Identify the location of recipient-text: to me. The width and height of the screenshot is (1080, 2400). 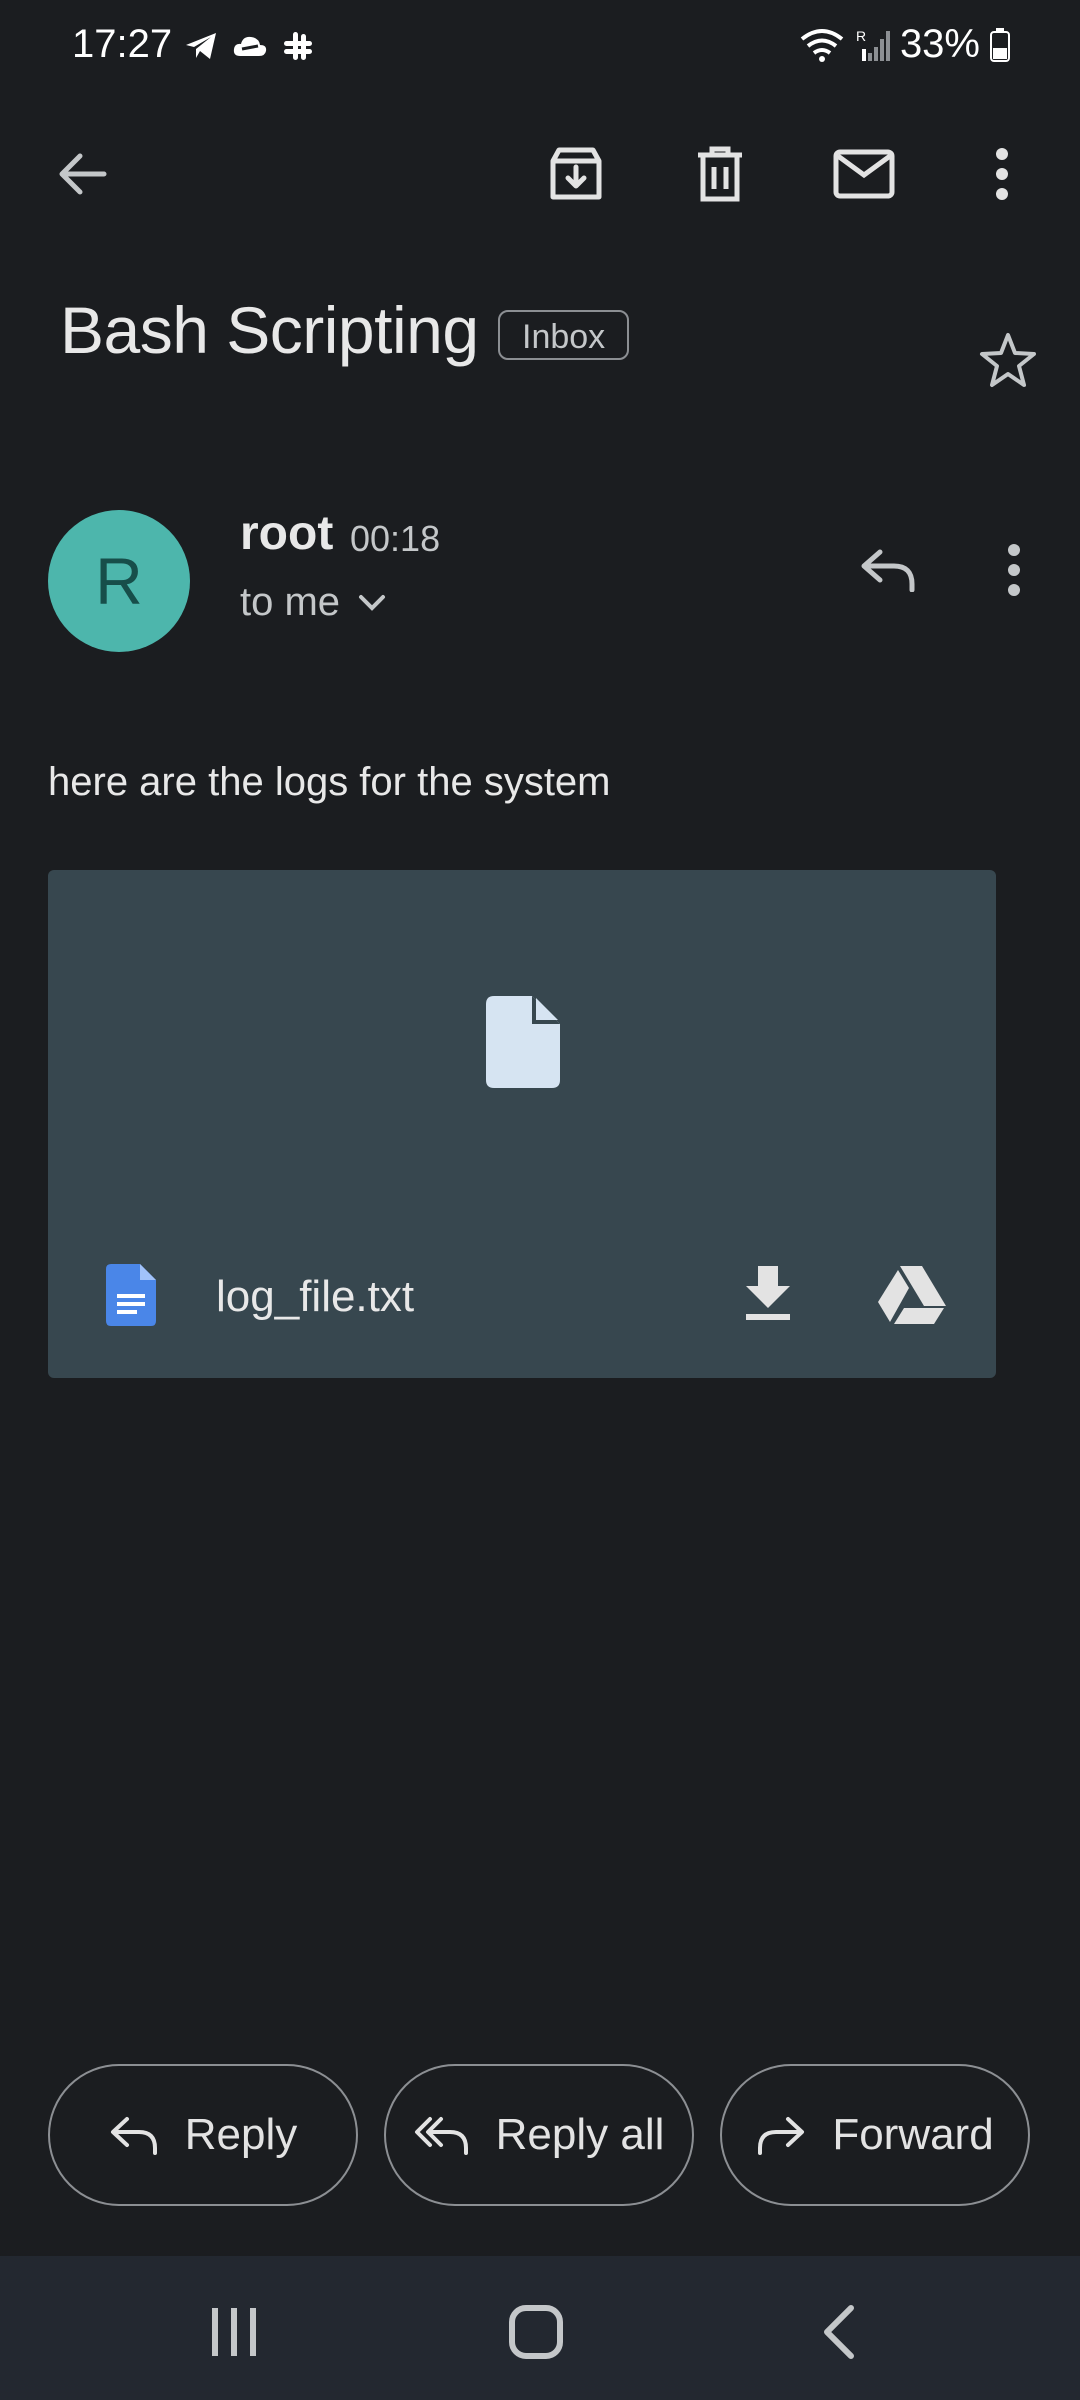
(290, 602).